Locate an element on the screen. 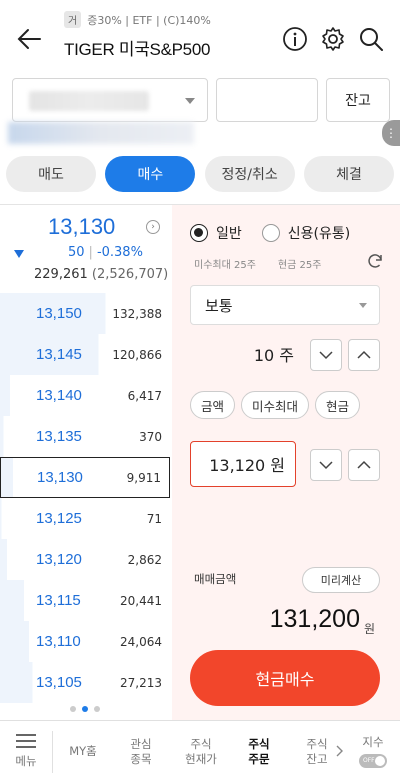  index-toggle-switch: OFF is located at coordinates (373, 760).